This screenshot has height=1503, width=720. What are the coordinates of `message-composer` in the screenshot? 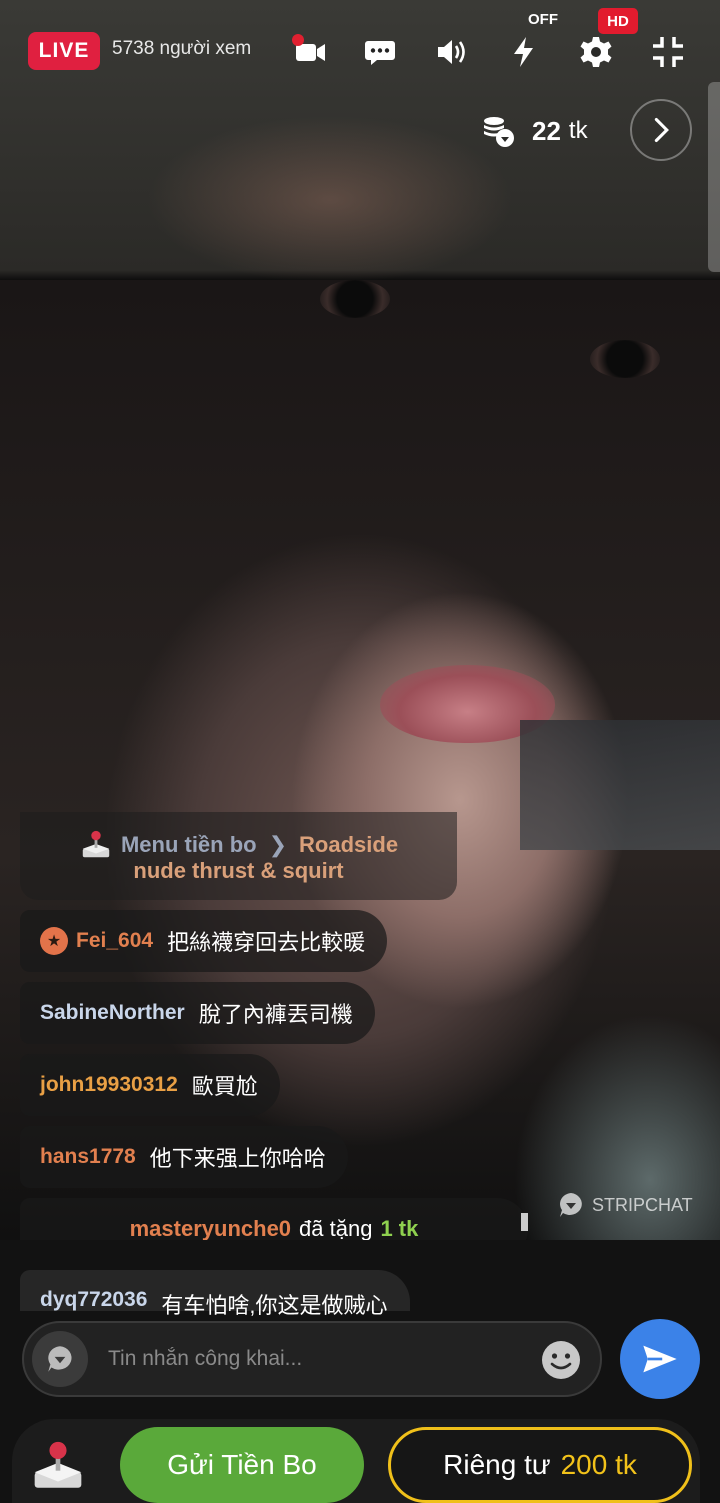 It's located at (312, 1359).